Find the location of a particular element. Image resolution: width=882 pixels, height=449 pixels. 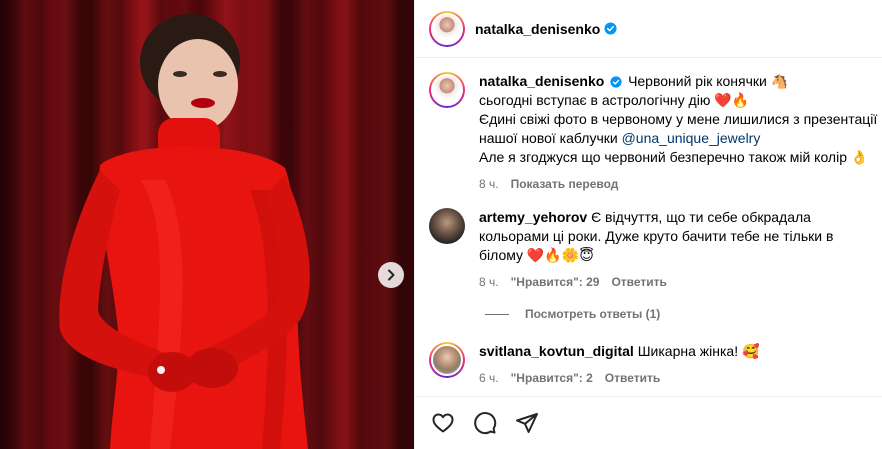

next-photo-button is located at coordinates (391, 275).